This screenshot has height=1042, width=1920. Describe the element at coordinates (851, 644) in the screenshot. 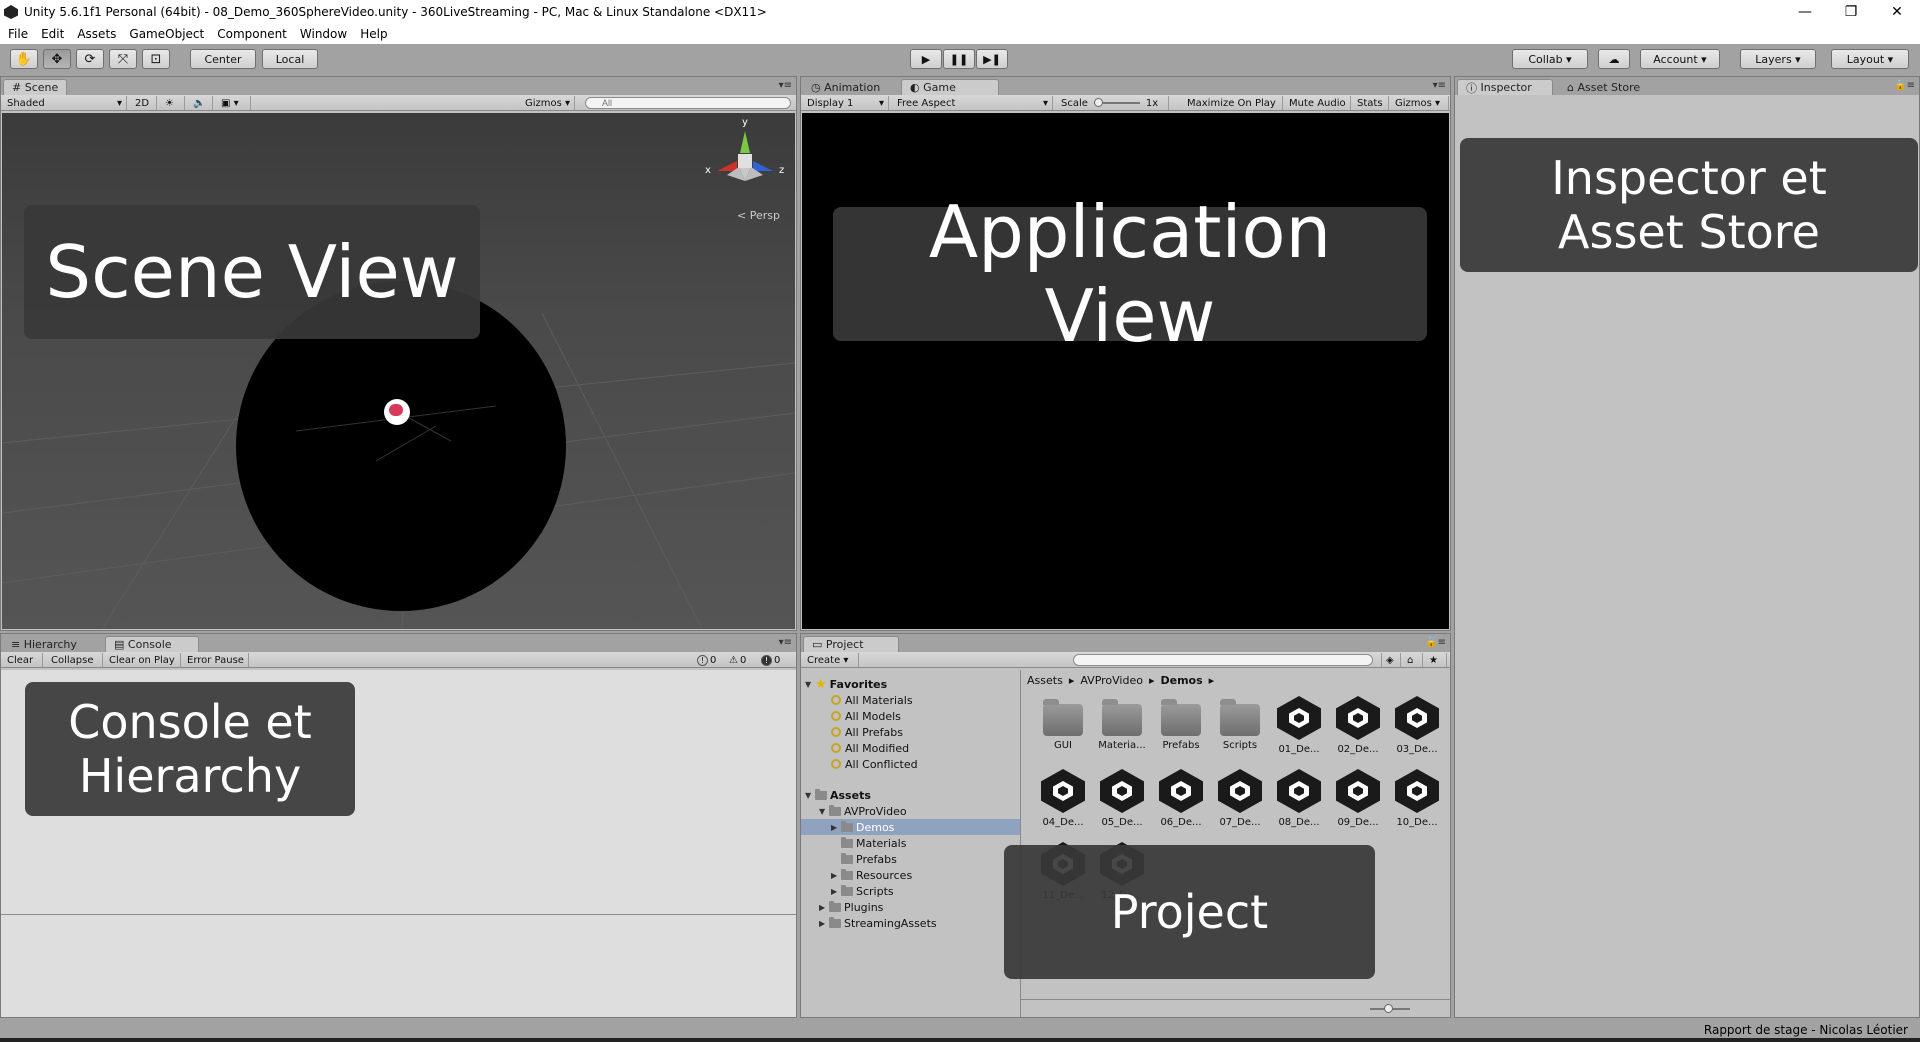

I see `tab-project: ▭ Project` at that location.